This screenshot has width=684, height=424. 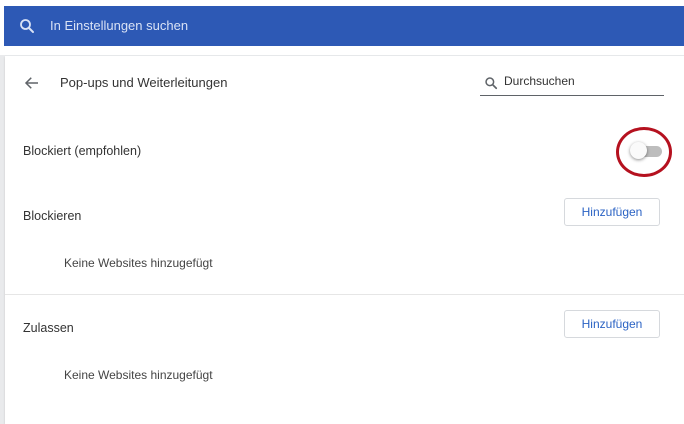 I want to click on site-search-field, so click(x=572, y=83).